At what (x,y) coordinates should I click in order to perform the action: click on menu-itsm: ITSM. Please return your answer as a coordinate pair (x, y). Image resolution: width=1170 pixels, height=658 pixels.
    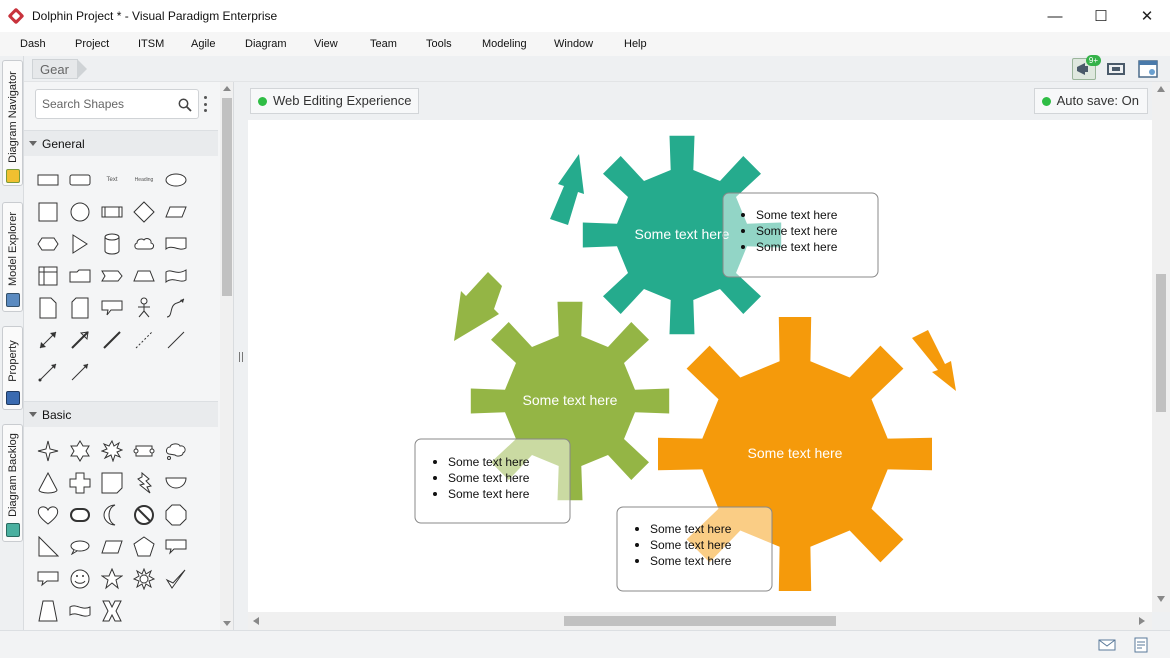
    Looking at the image, I should click on (164, 44).